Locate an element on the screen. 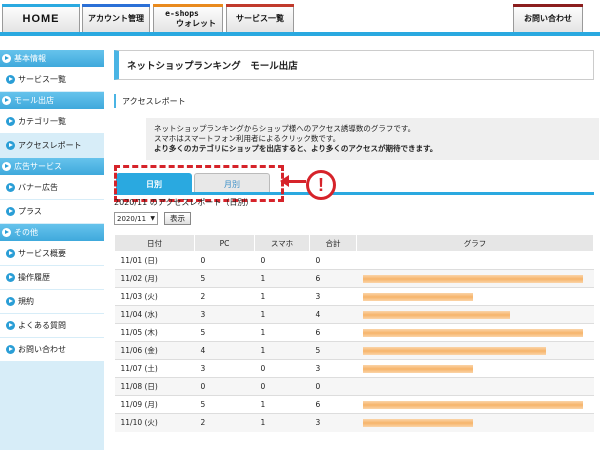 The width and height of the screenshot is (600, 450). cell-date: 11/08 (日) is located at coordinates (154, 386).